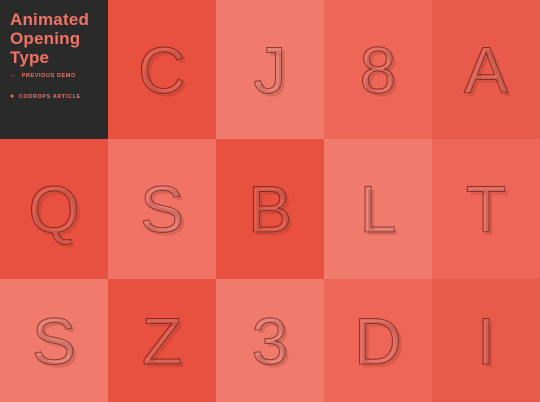  I want to click on letter-tile: Z, so click(162, 340).